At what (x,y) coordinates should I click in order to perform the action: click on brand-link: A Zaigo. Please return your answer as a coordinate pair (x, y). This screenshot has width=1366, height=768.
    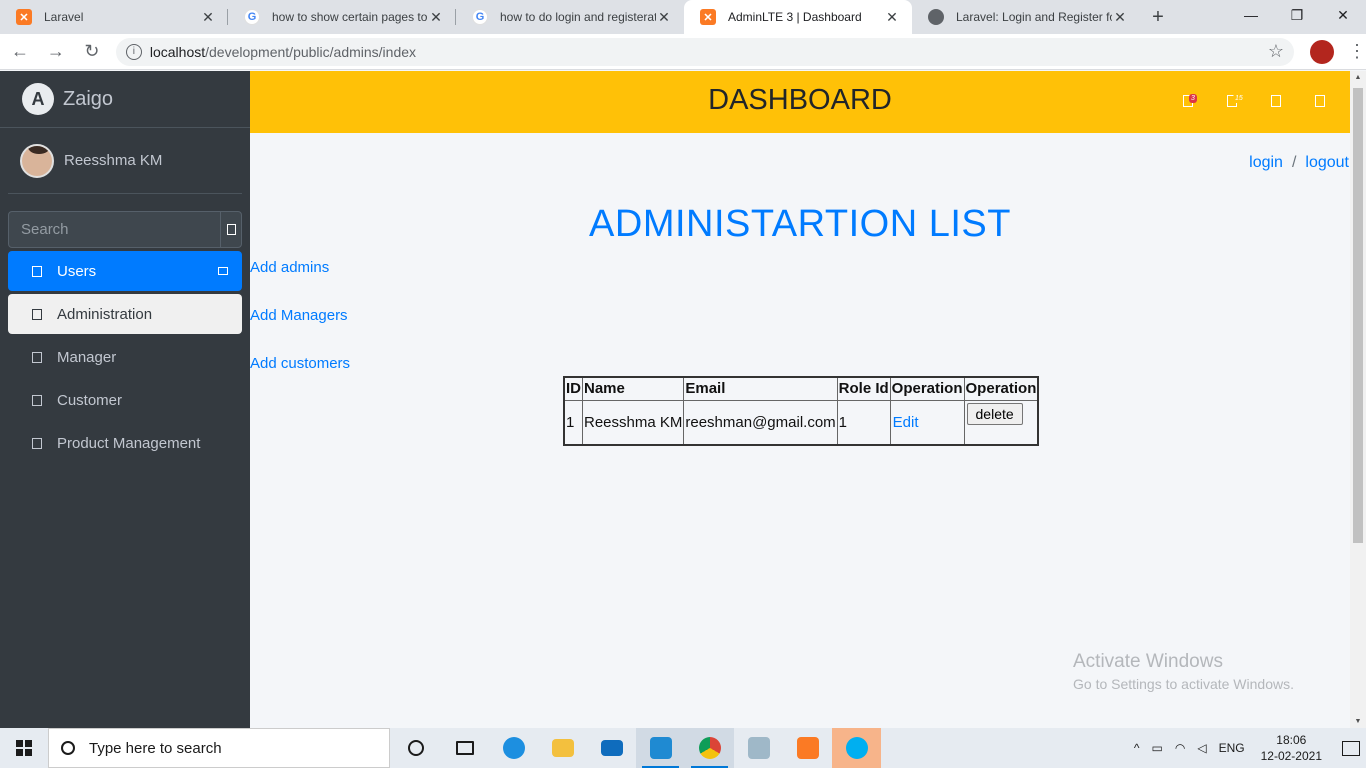
    Looking at the image, I should click on (125, 99).